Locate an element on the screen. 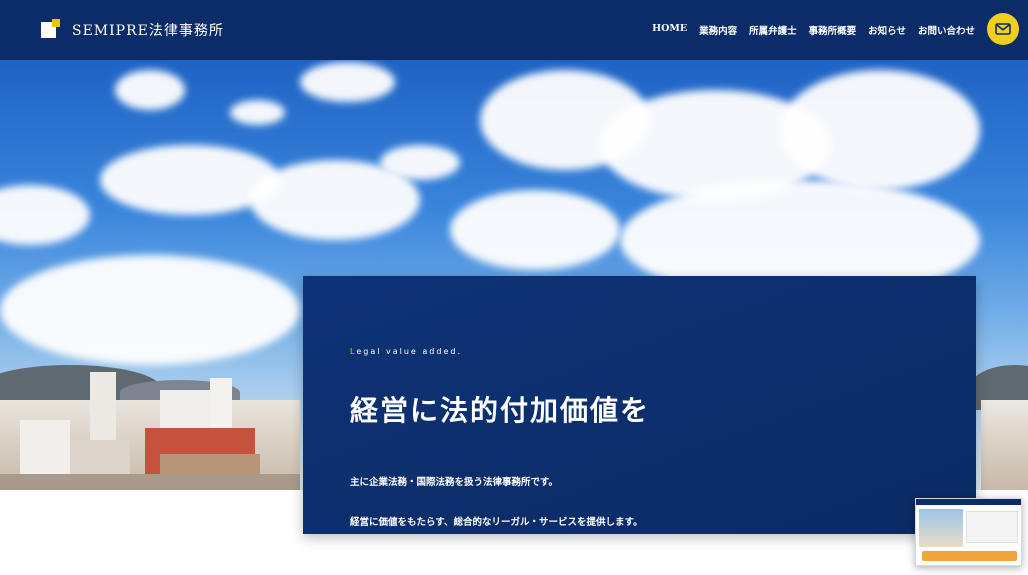 This screenshot has height=575, width=1028. nav-lawyers: 所属弁護士 is located at coordinates (773, 30).